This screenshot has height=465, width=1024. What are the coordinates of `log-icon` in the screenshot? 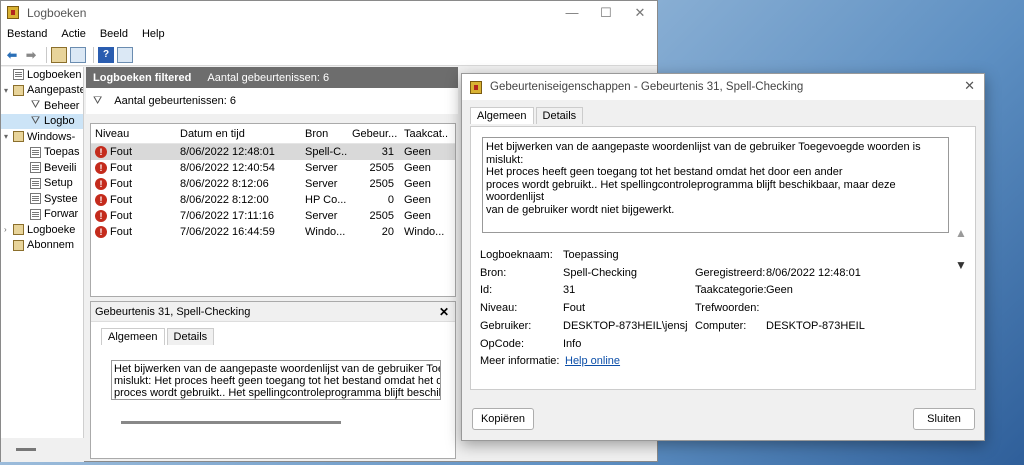 It's located at (35, 214).